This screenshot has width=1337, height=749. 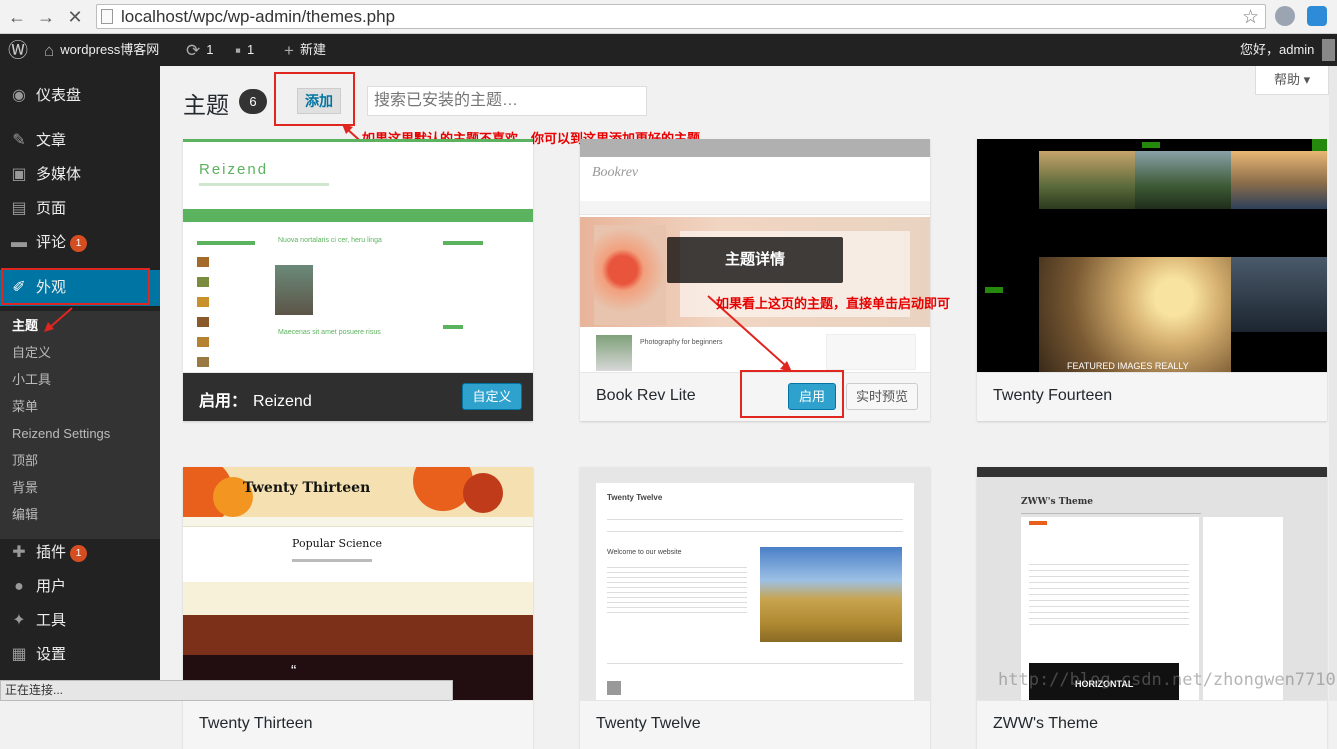 I want to click on theme-name: ZWW's Theme, so click(x=1045, y=723).